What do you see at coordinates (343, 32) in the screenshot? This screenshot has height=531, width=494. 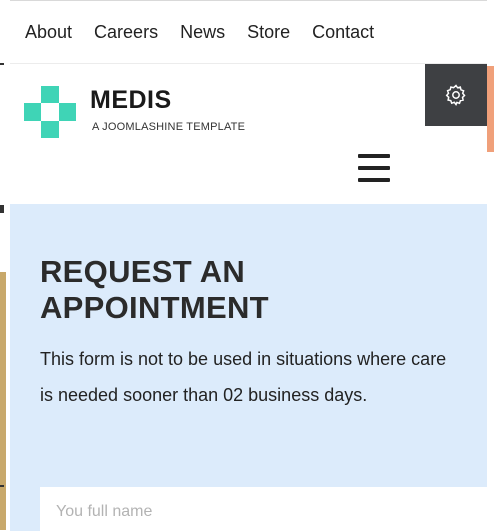 I see `nav-link-contact: Contact` at bounding box center [343, 32].